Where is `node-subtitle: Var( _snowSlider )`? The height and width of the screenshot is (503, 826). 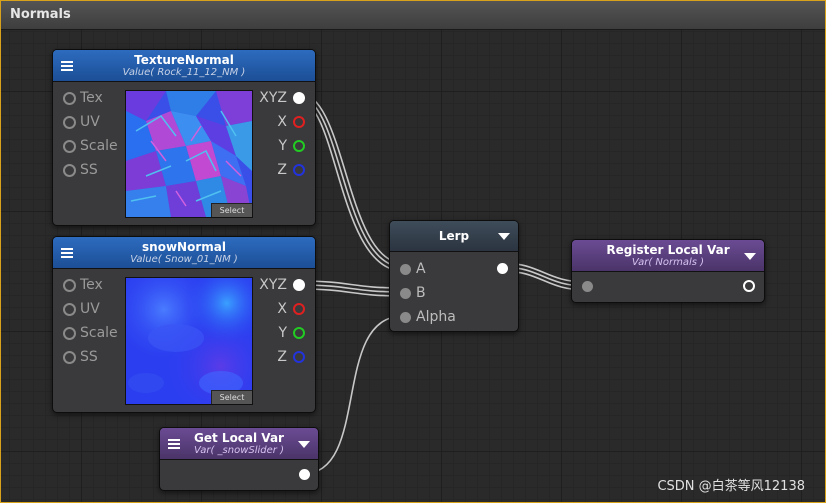 node-subtitle: Var( _snowSlider ) is located at coordinates (239, 450).